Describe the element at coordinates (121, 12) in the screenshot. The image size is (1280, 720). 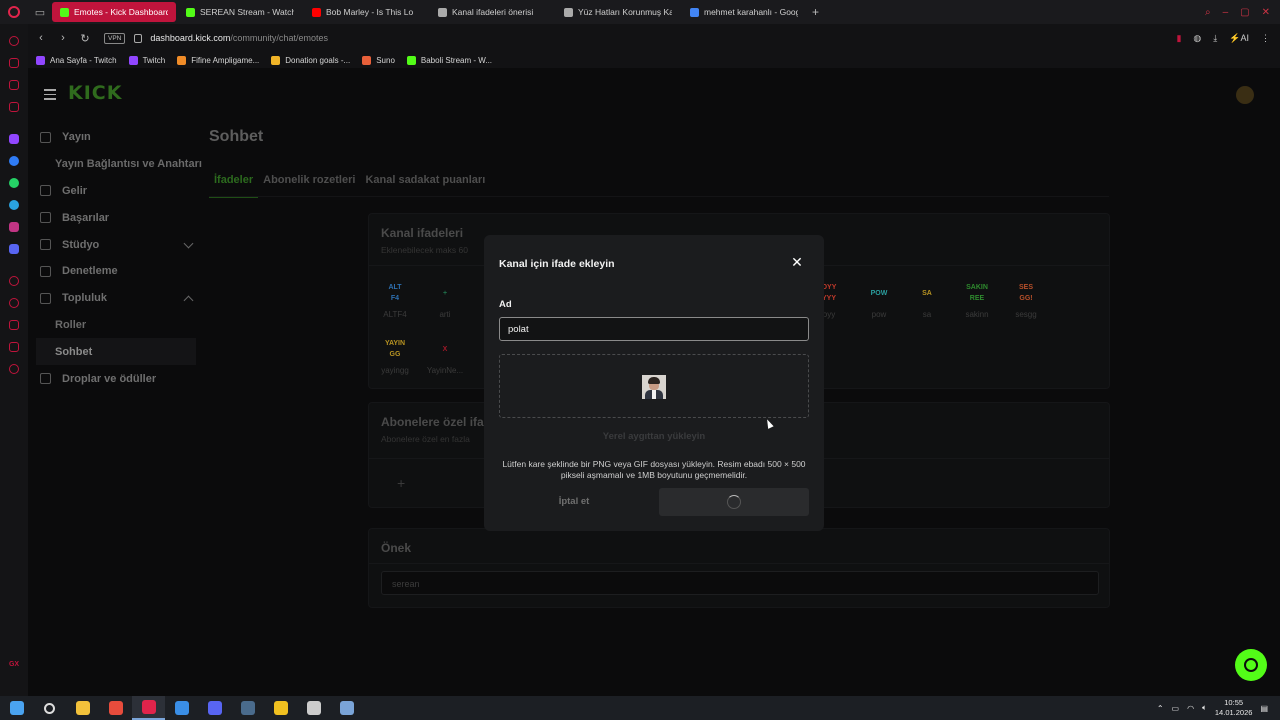
I see `tab-label: Emotes - Kick Dashboard` at that location.